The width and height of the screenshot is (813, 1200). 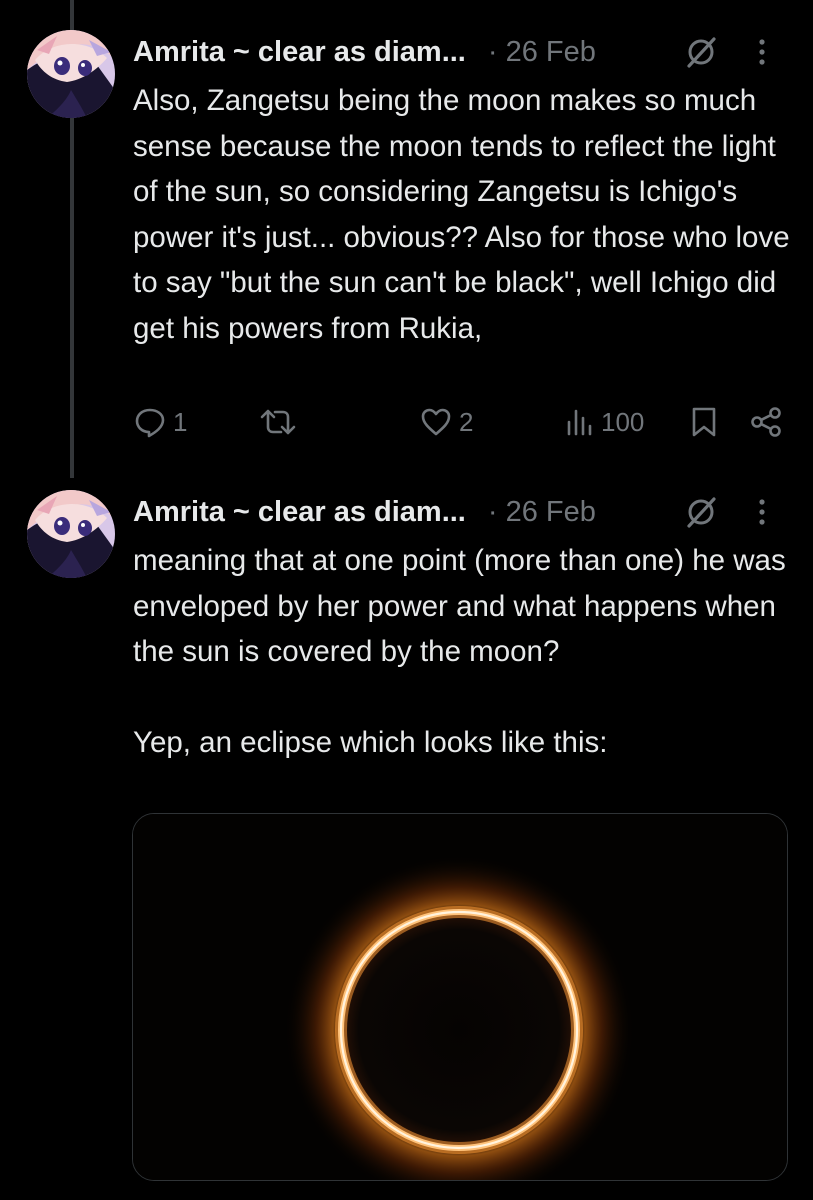 I want to click on retweet-icon, so click(x=278, y=422).